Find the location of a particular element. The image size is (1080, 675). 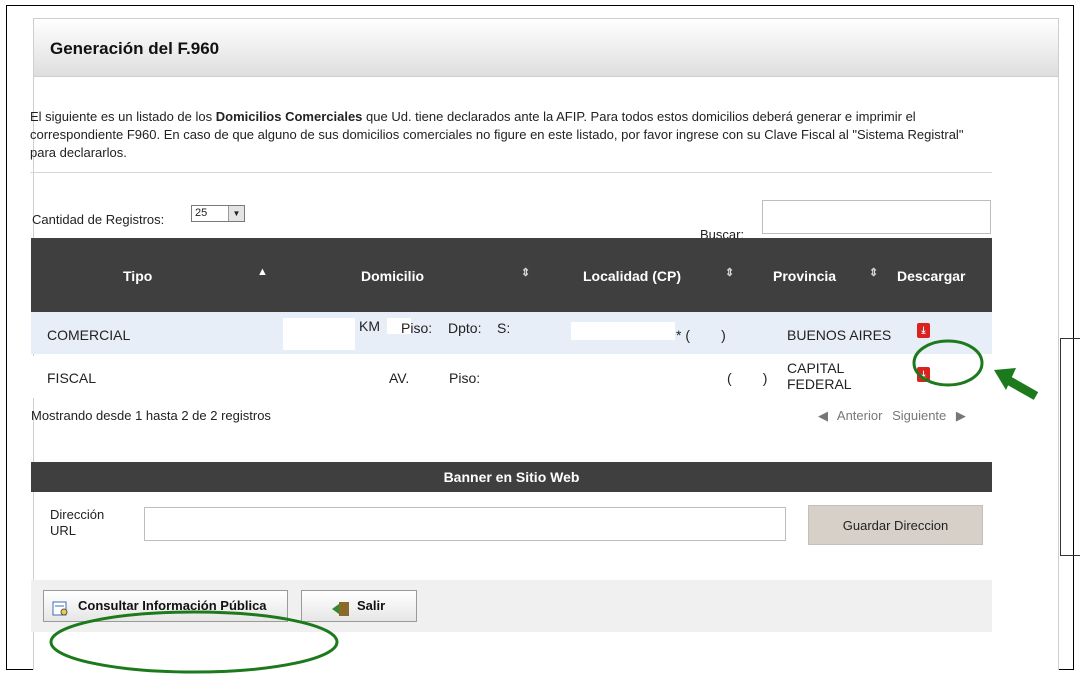

arrow-icon is located at coordinates (1016, 384).